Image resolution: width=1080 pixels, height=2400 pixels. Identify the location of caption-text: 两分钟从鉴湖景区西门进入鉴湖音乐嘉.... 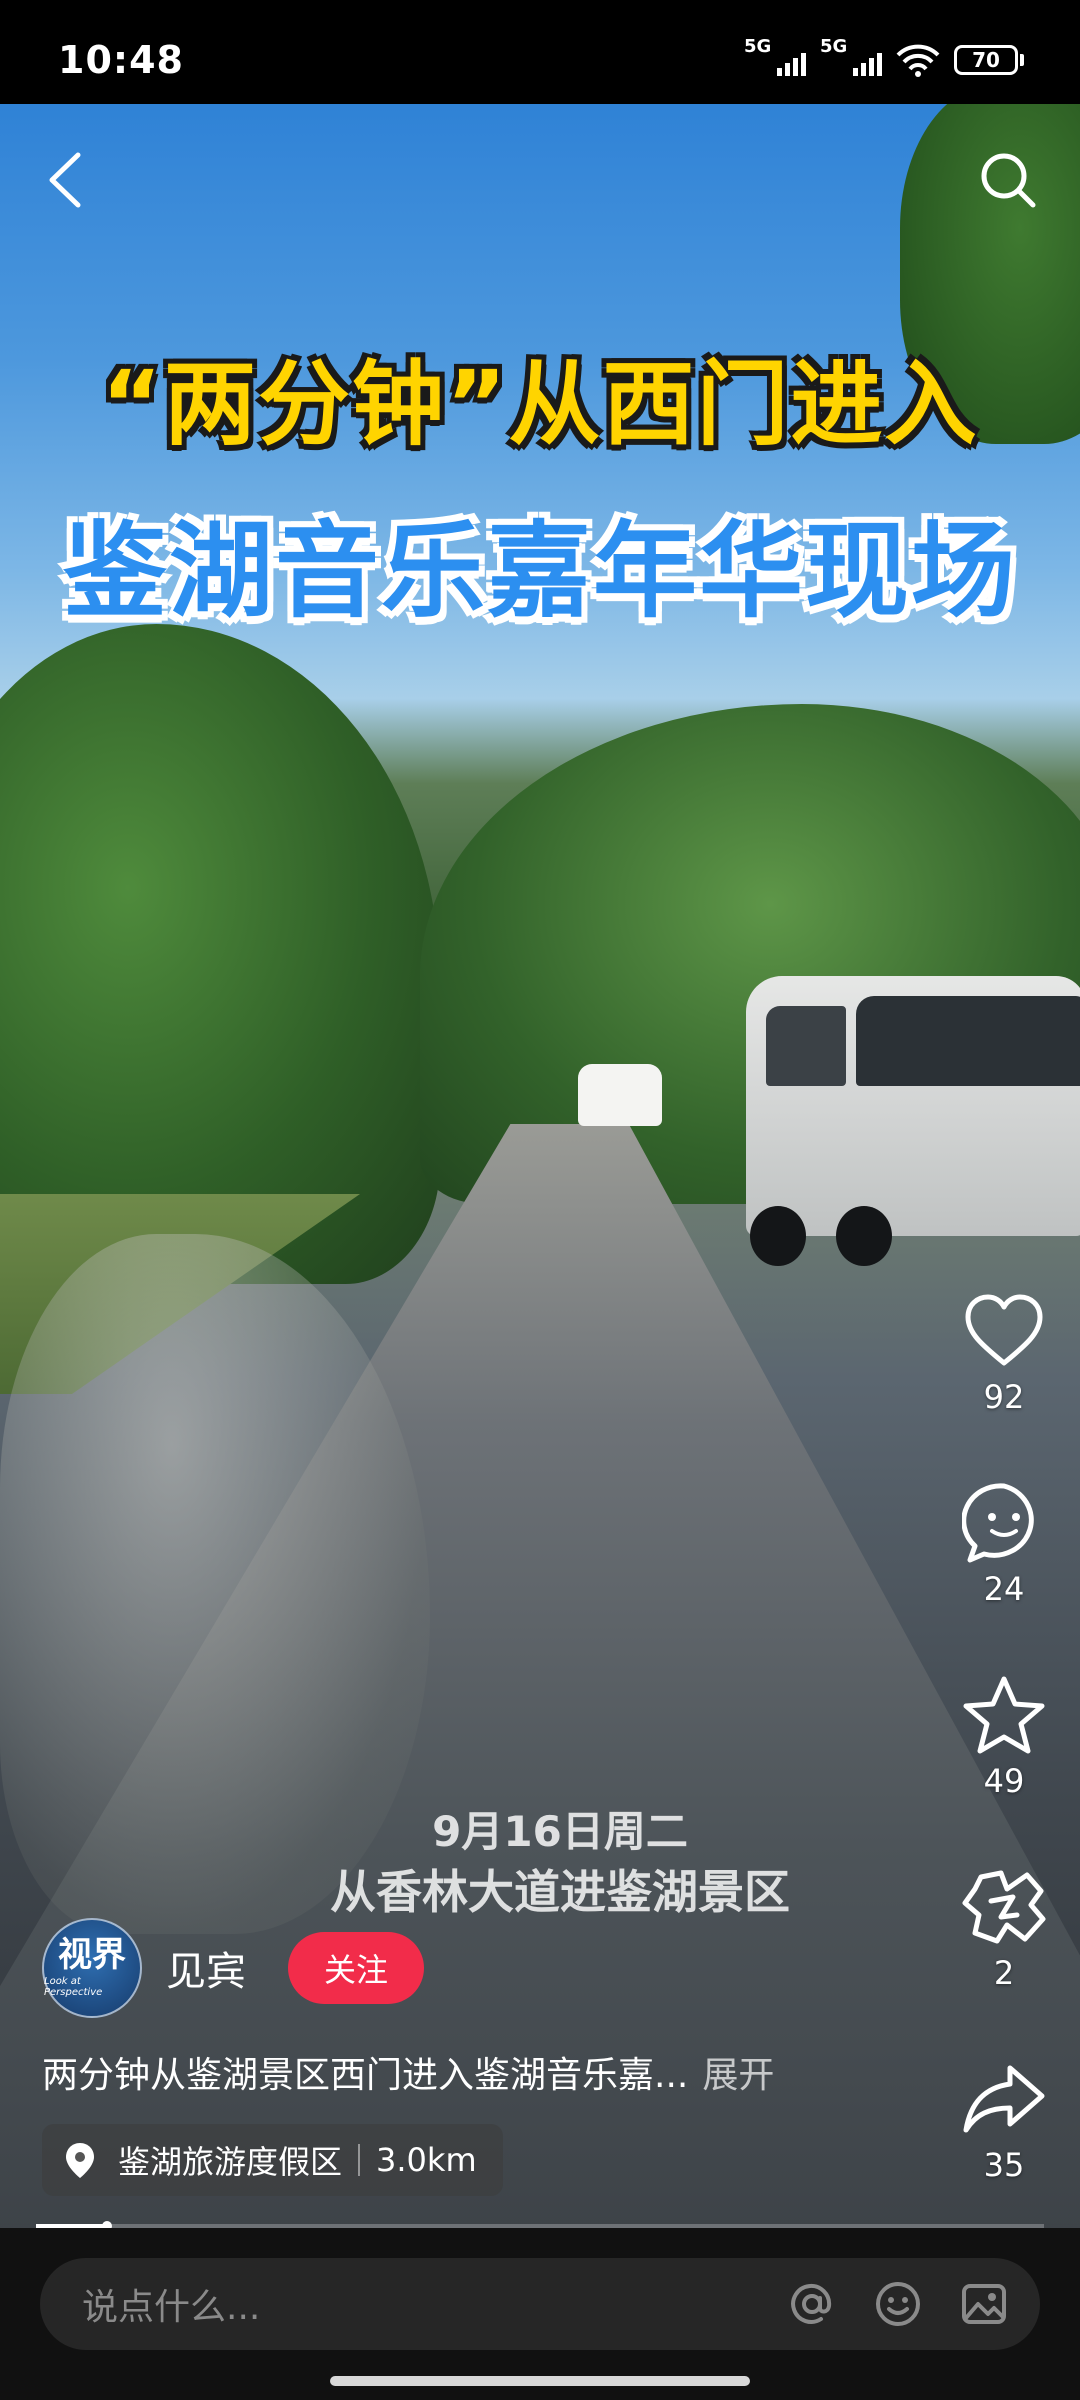
(365, 2075).